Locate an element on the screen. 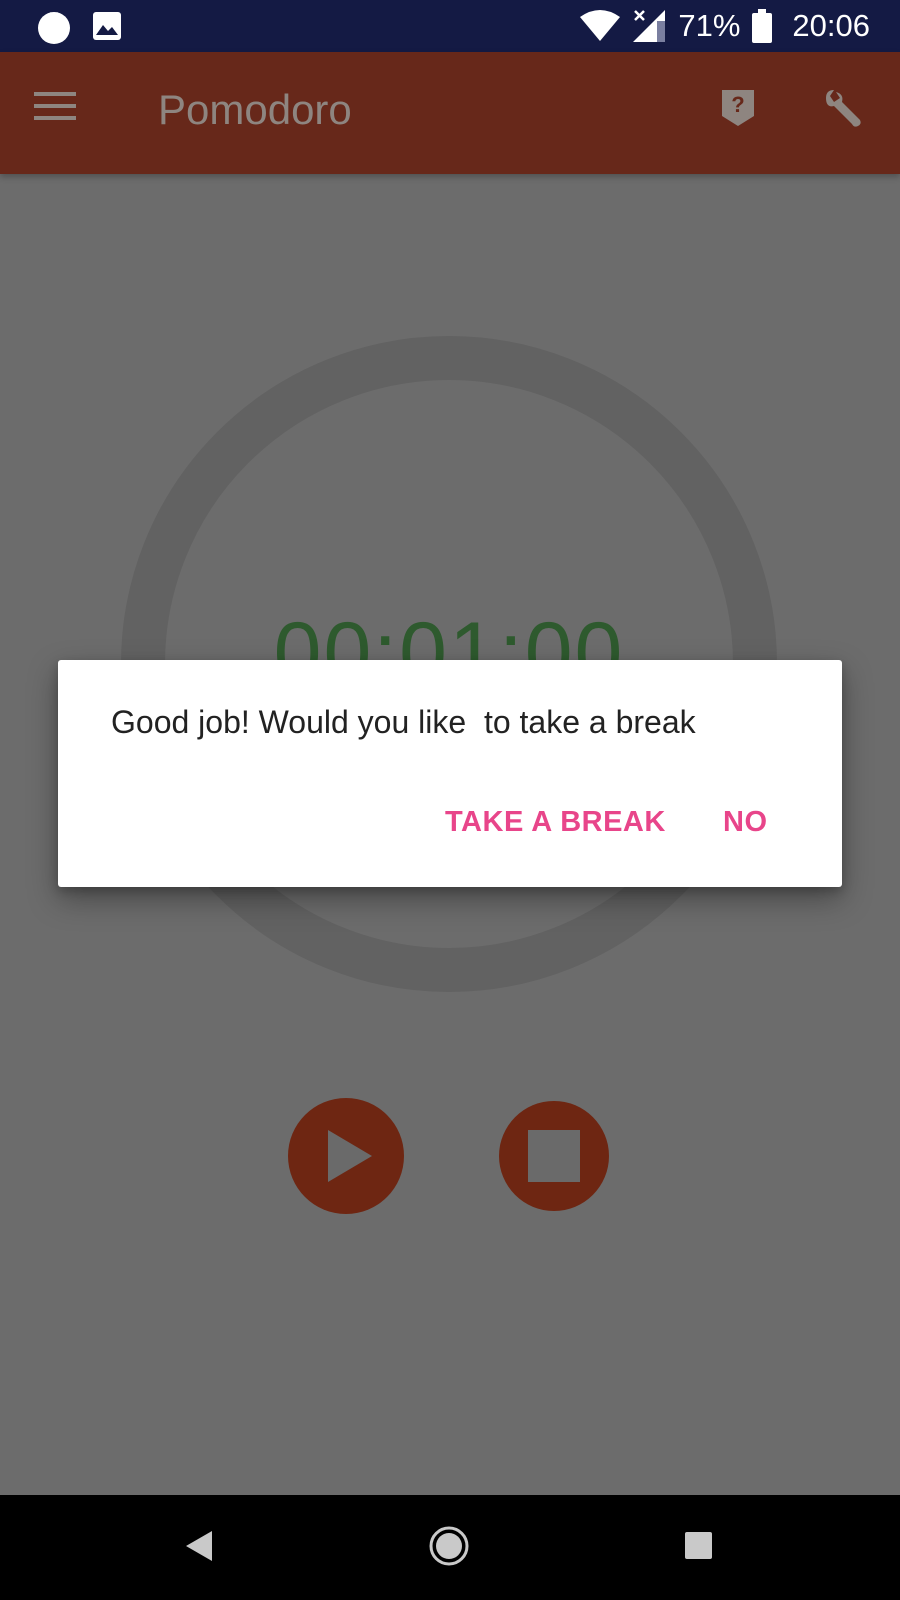  battery-icon is located at coordinates (762, 26).